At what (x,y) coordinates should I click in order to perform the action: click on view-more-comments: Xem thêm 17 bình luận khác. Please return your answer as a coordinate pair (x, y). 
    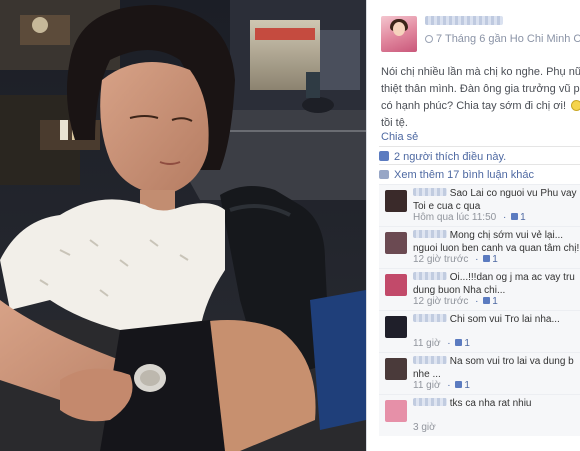
    Looking at the image, I should click on (479, 174).